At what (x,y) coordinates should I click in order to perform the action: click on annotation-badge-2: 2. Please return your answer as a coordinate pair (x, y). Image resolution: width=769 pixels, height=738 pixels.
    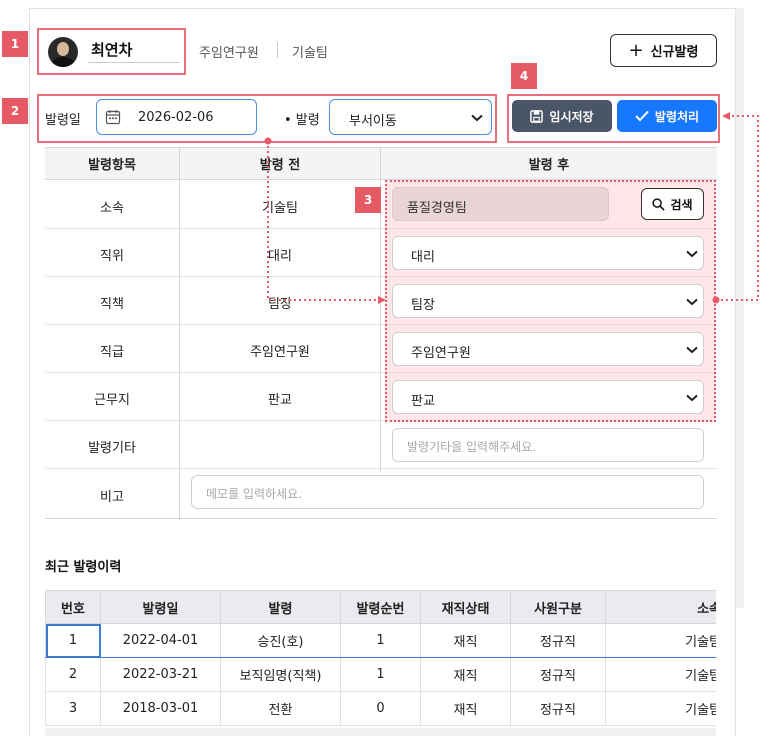
    Looking at the image, I should click on (15, 111).